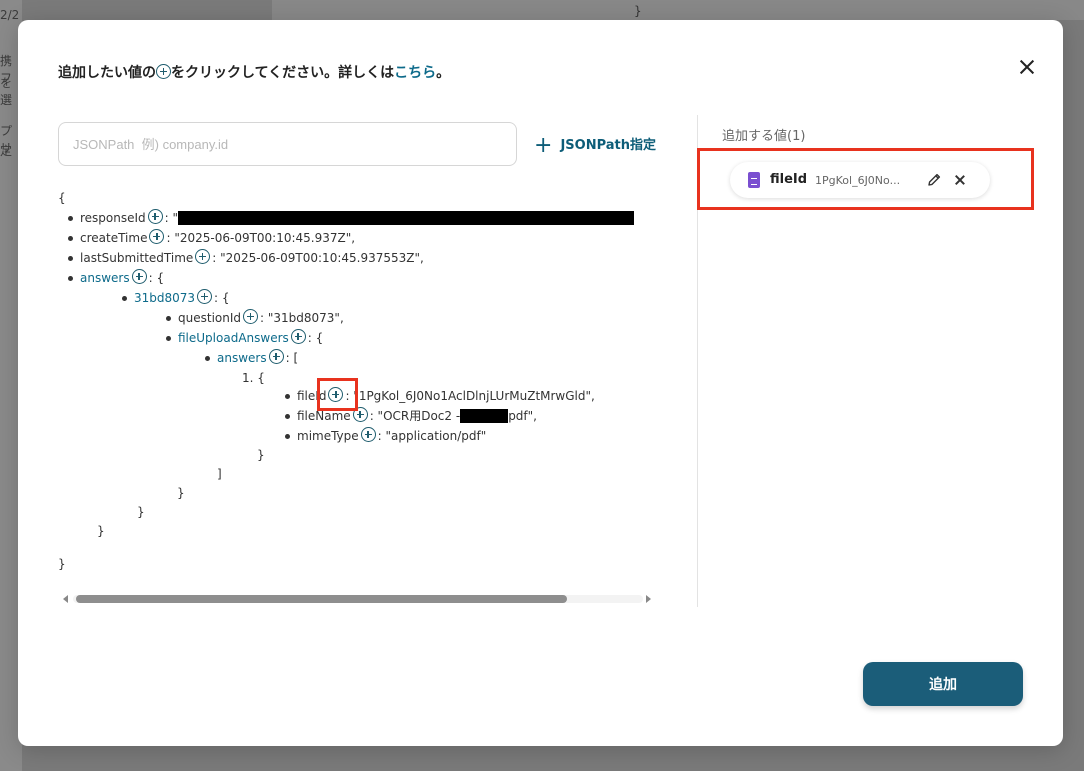 The image size is (1084, 771). I want to click on value-fileName-prefix: : "OCR用Doc2 -, so click(415, 416).